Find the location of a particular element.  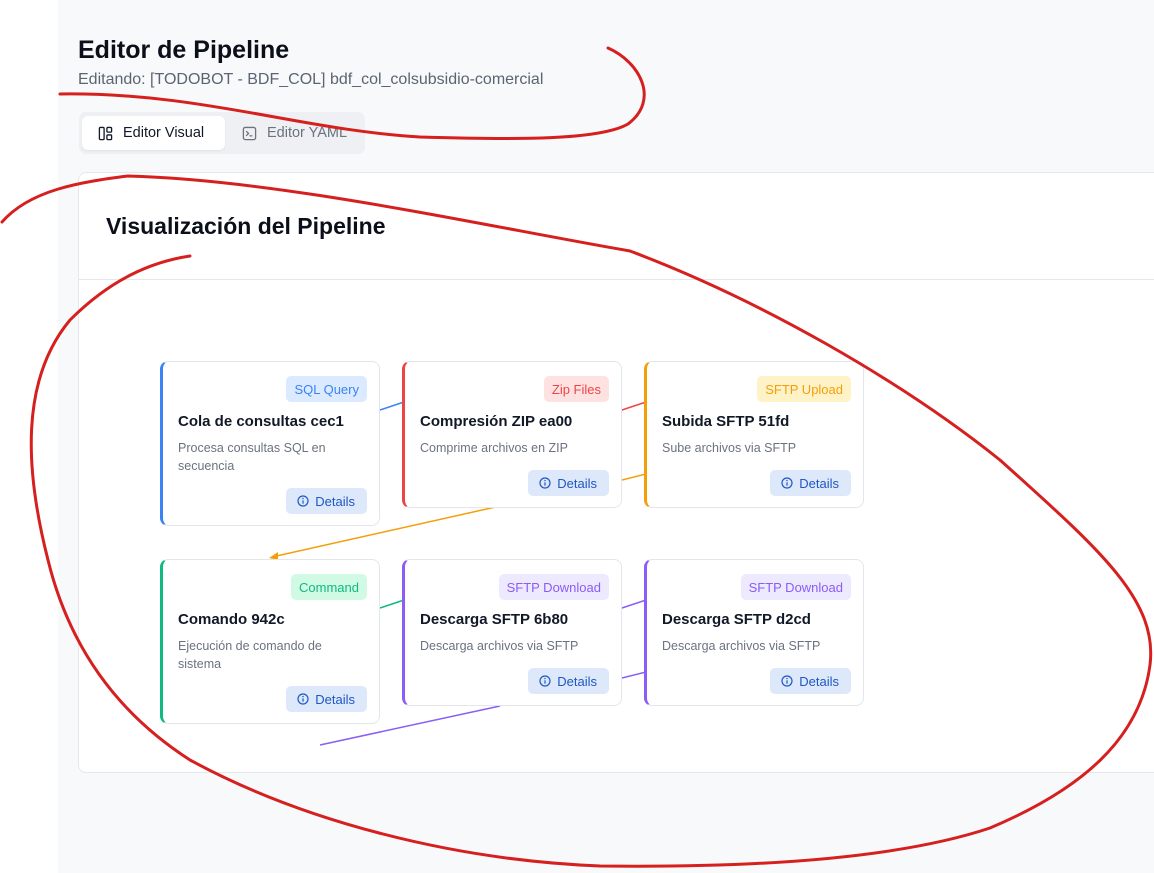

node-type-badge: SFTP Upload is located at coordinates (804, 389).